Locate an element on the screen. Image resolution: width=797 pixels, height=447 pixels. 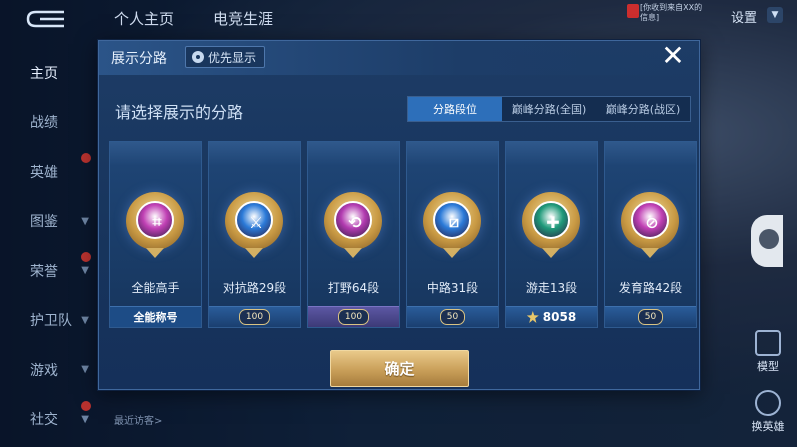
switch-hero-icon is located at coordinates (768, 403).